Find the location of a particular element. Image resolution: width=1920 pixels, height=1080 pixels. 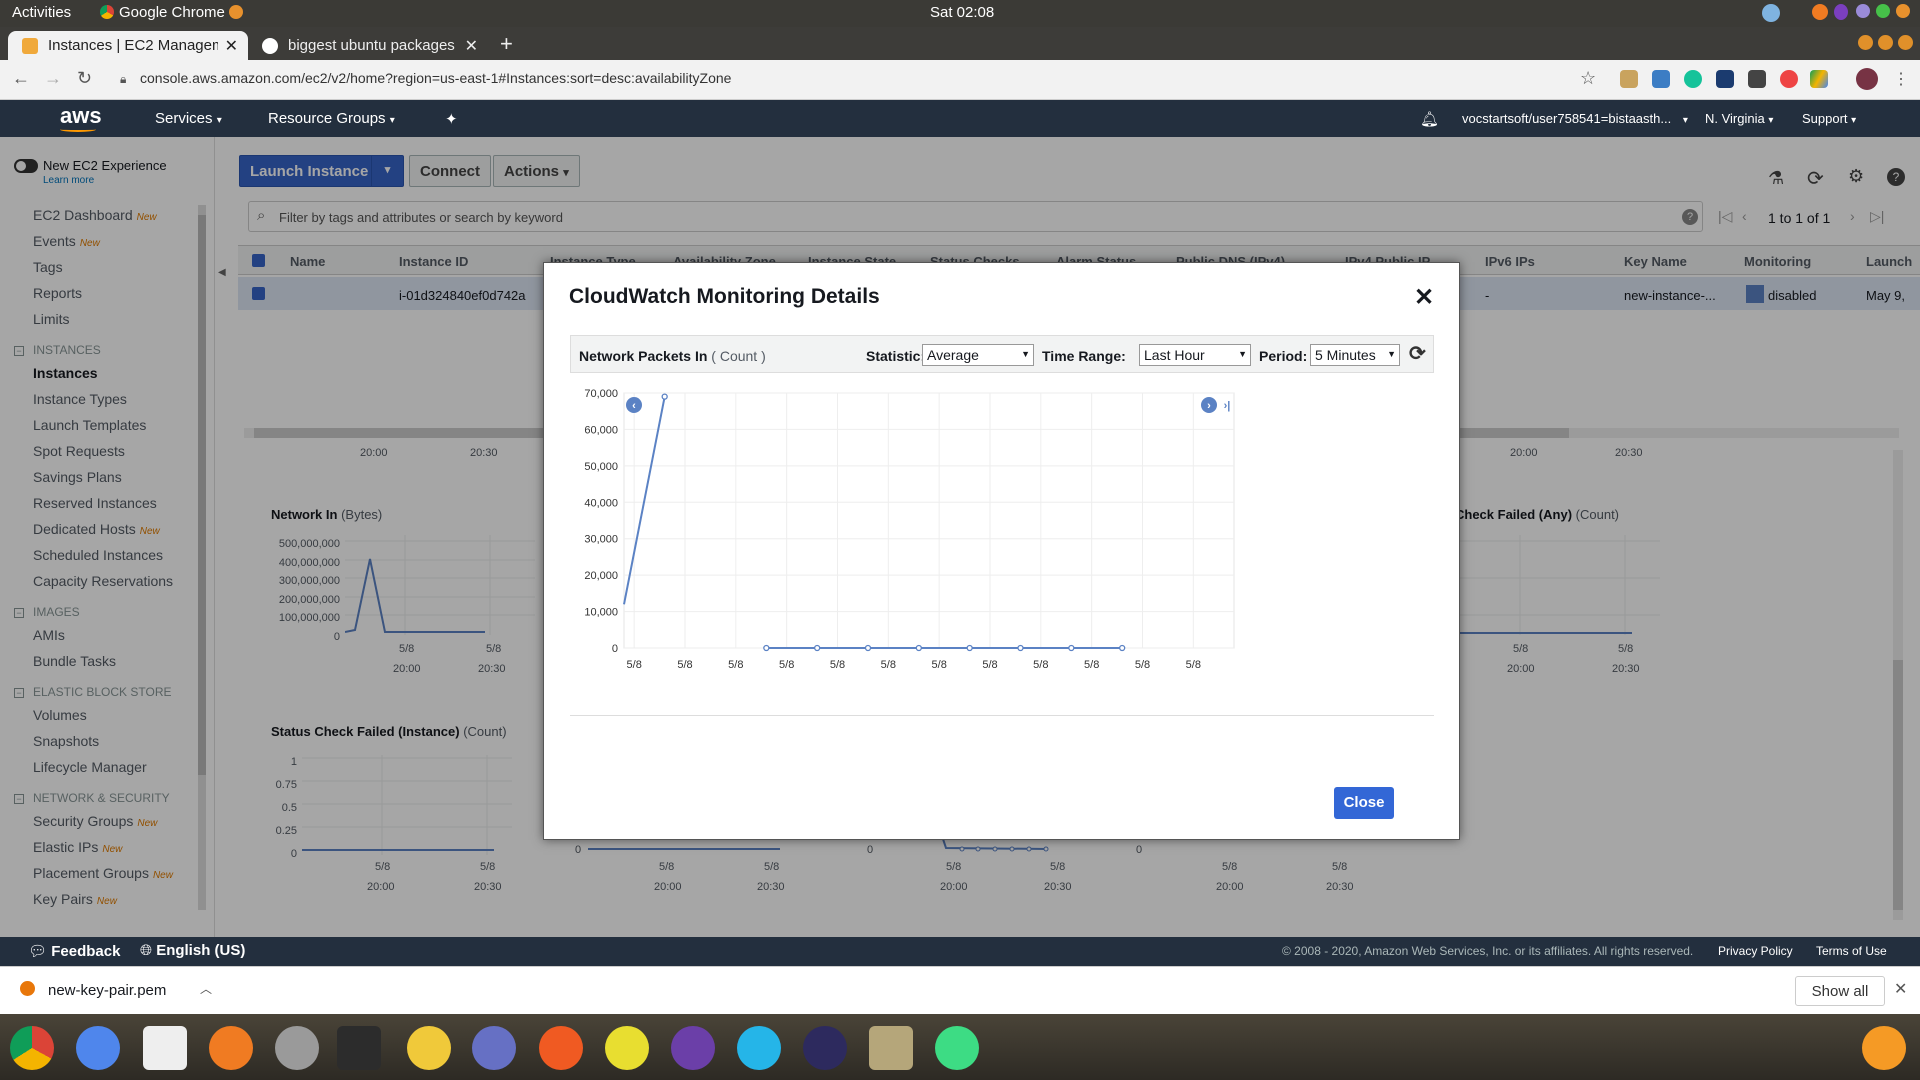

aws-logo: aws is located at coordinates (81, 116).